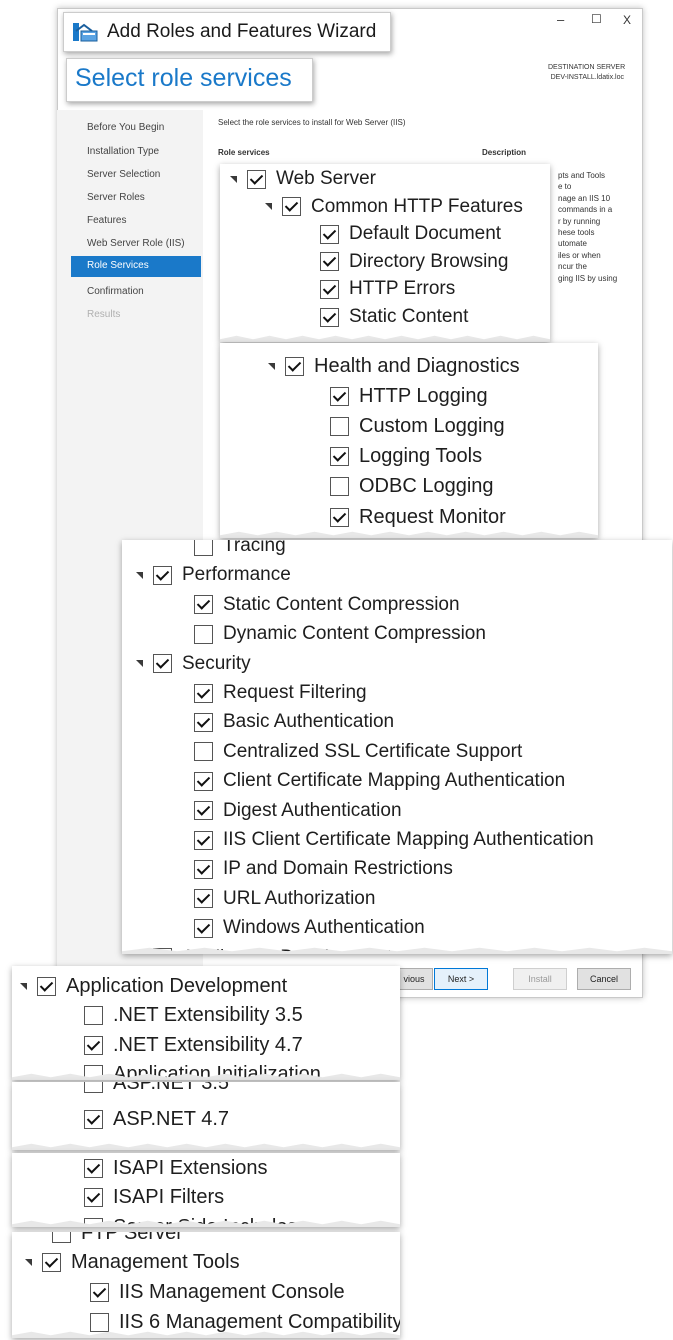  I want to click on description-line: pts and Tools, so click(581, 175).